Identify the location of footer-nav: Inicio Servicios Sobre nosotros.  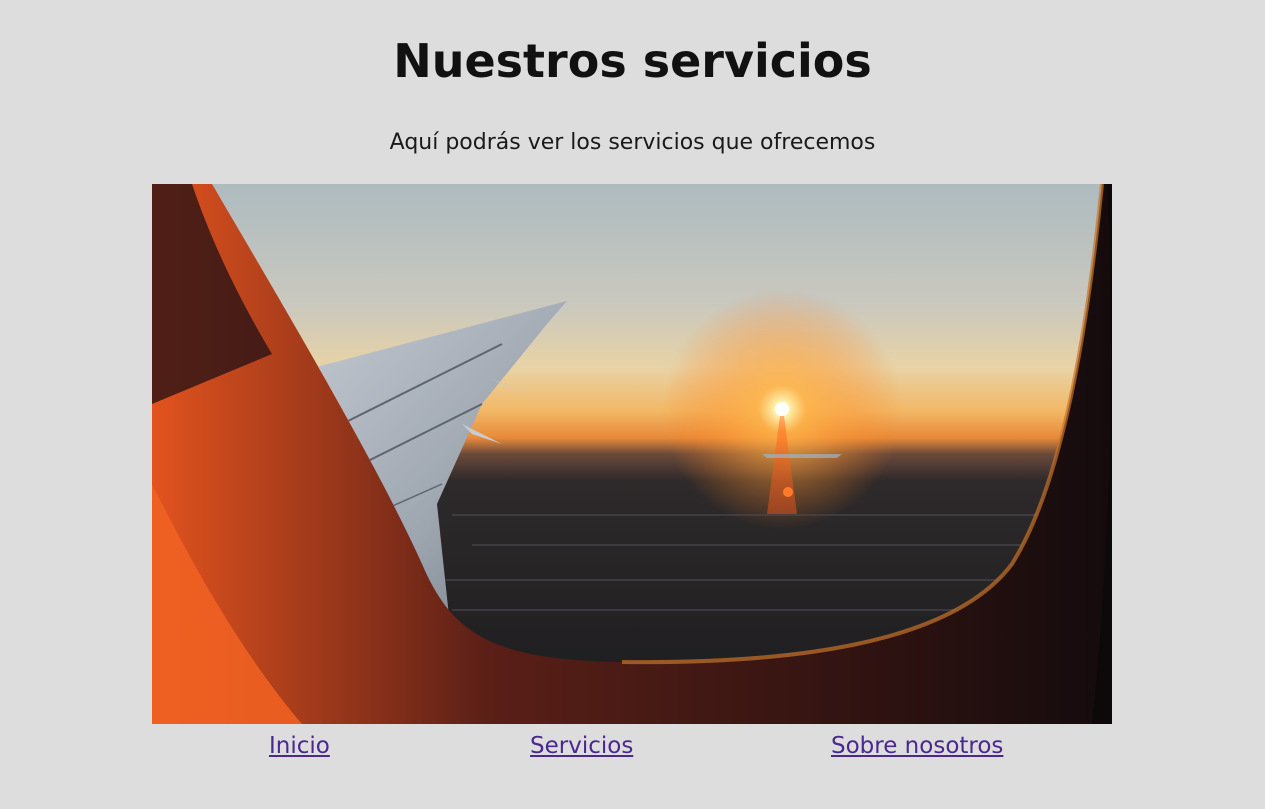
(632, 749).